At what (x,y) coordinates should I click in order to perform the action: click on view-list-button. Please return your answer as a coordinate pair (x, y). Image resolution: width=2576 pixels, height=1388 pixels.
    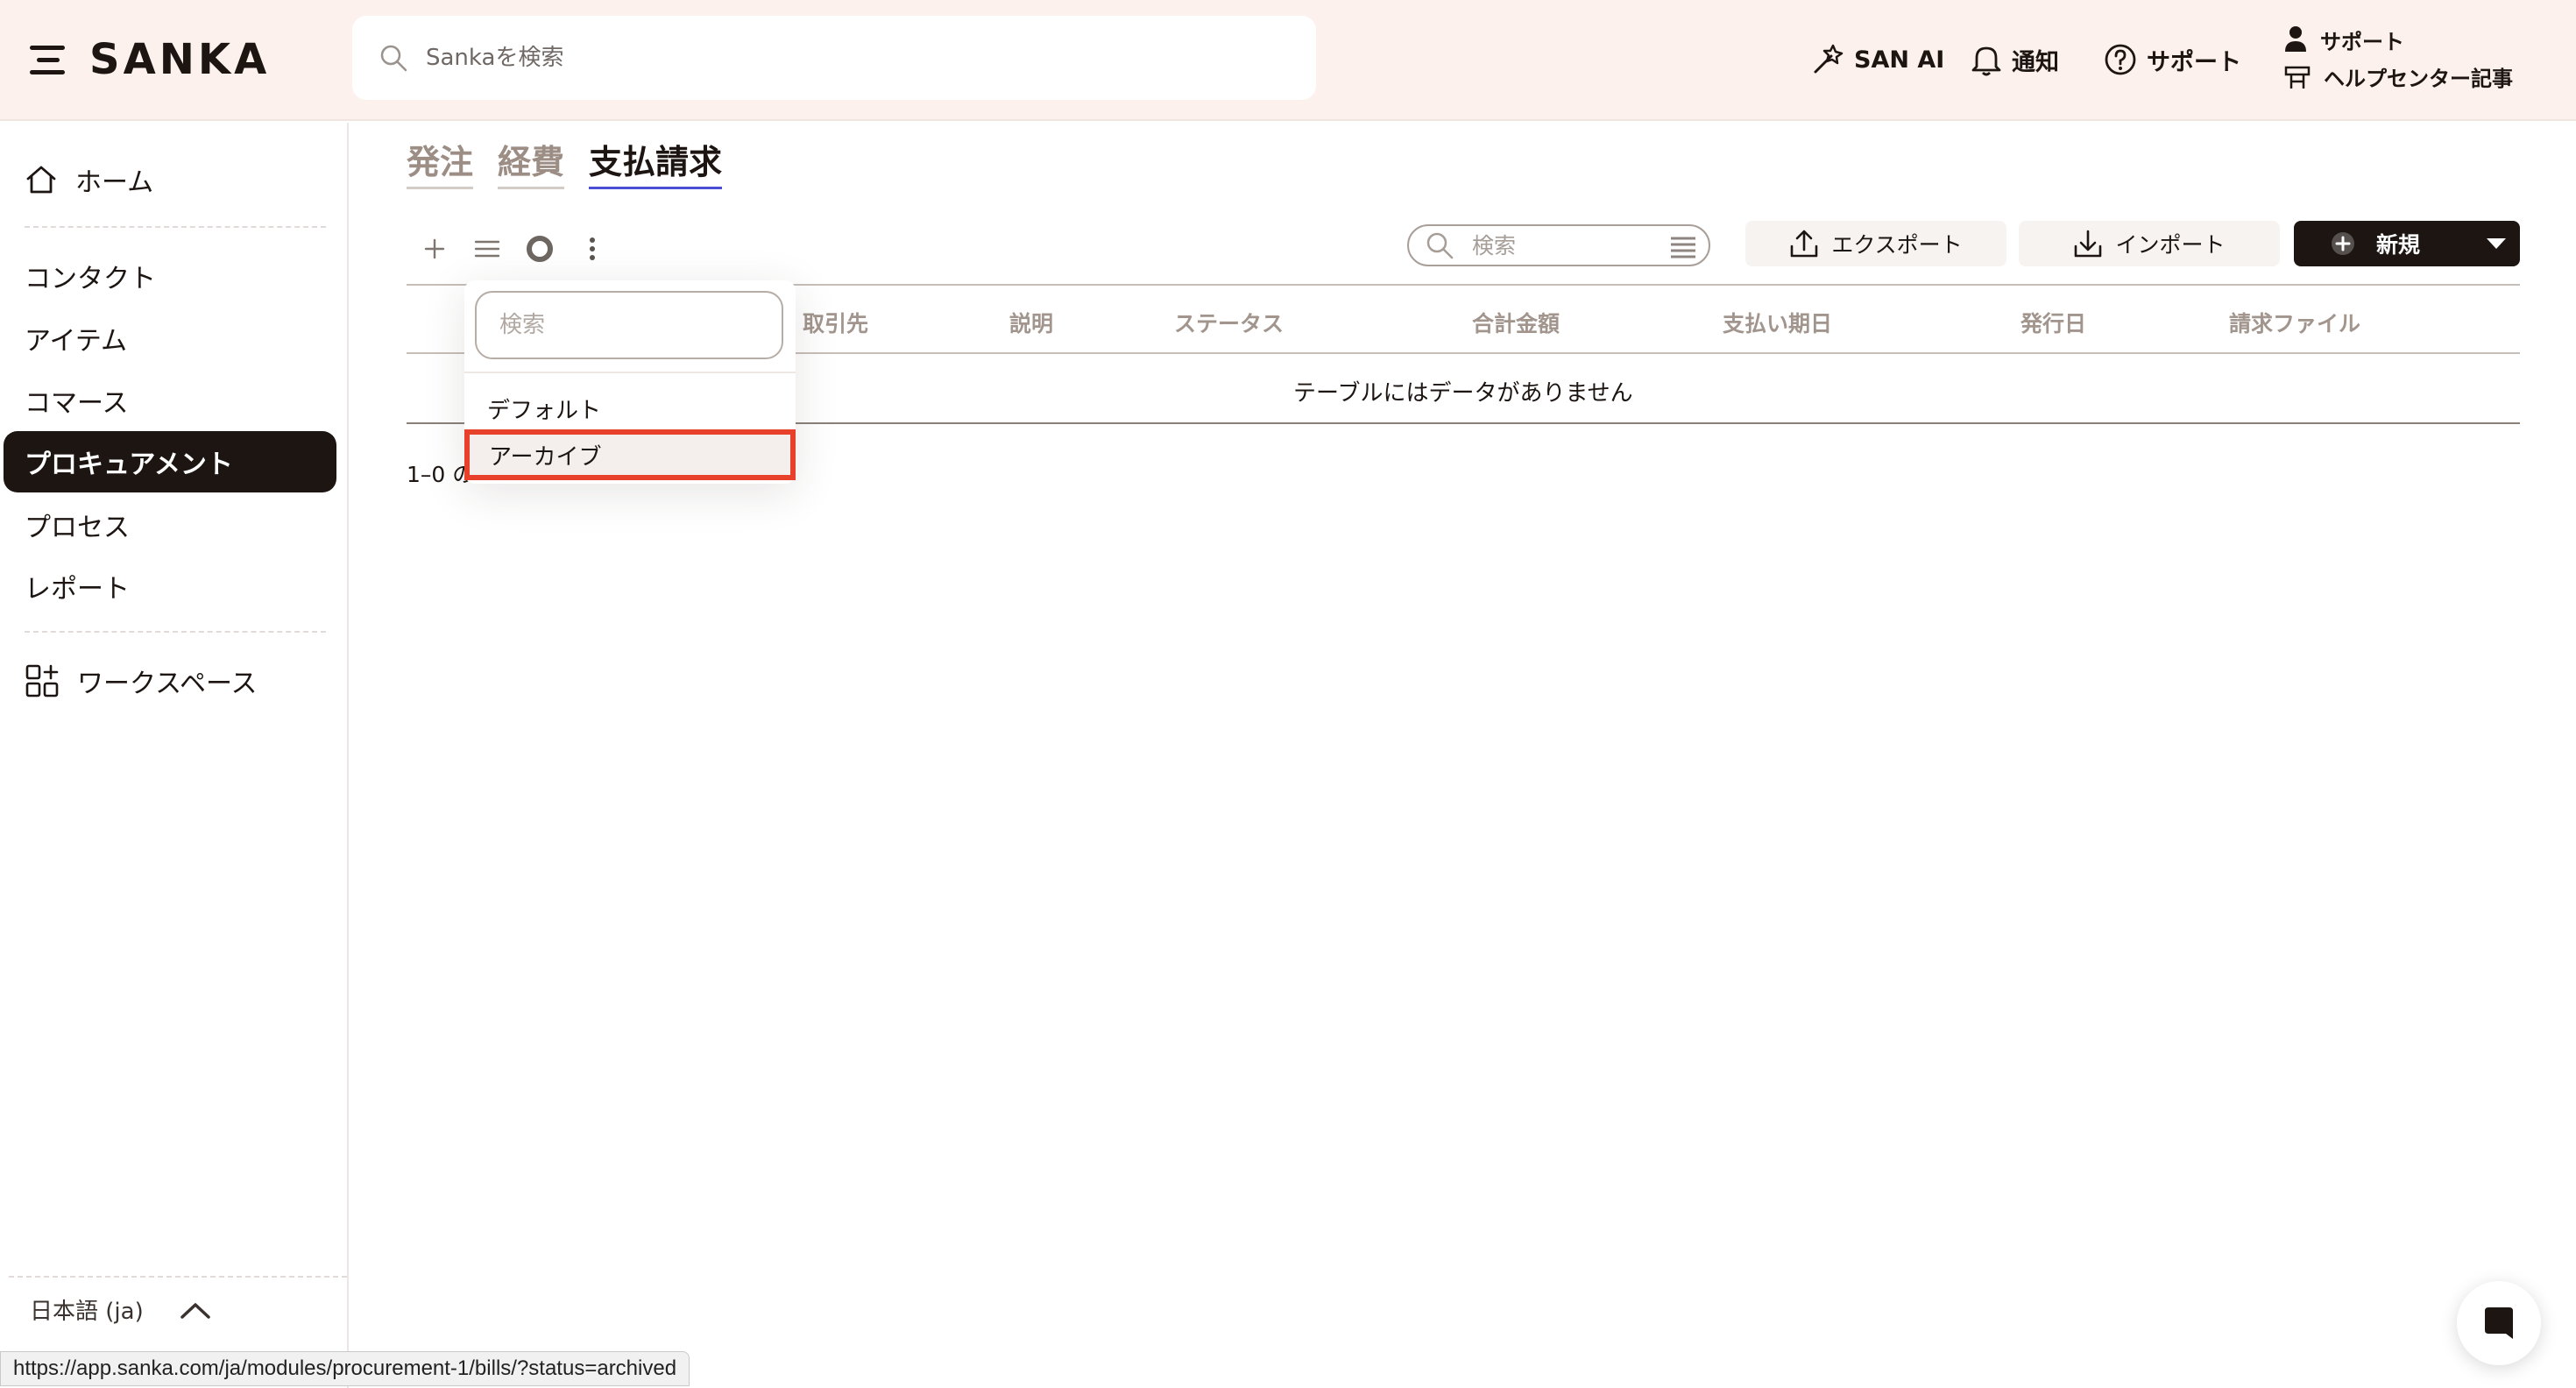
    Looking at the image, I should click on (487, 249).